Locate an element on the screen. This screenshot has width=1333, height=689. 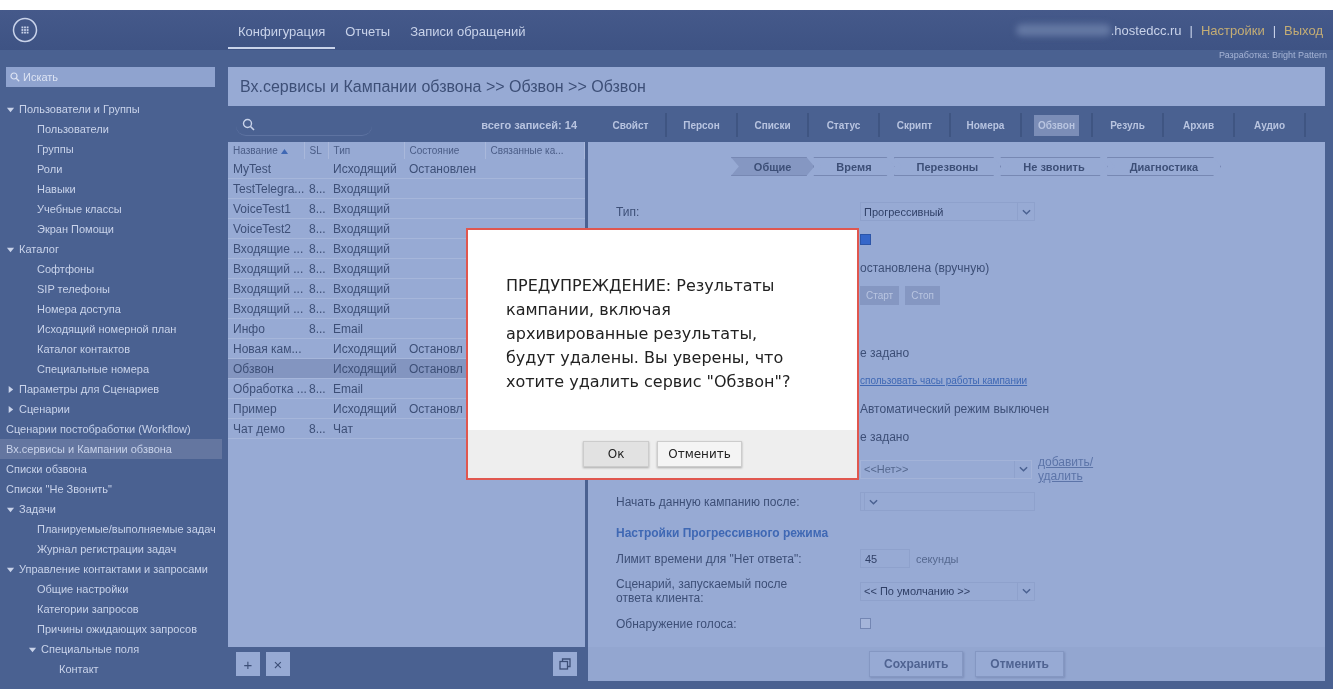
sidebar-item: Навыки is located at coordinates (111, 189).